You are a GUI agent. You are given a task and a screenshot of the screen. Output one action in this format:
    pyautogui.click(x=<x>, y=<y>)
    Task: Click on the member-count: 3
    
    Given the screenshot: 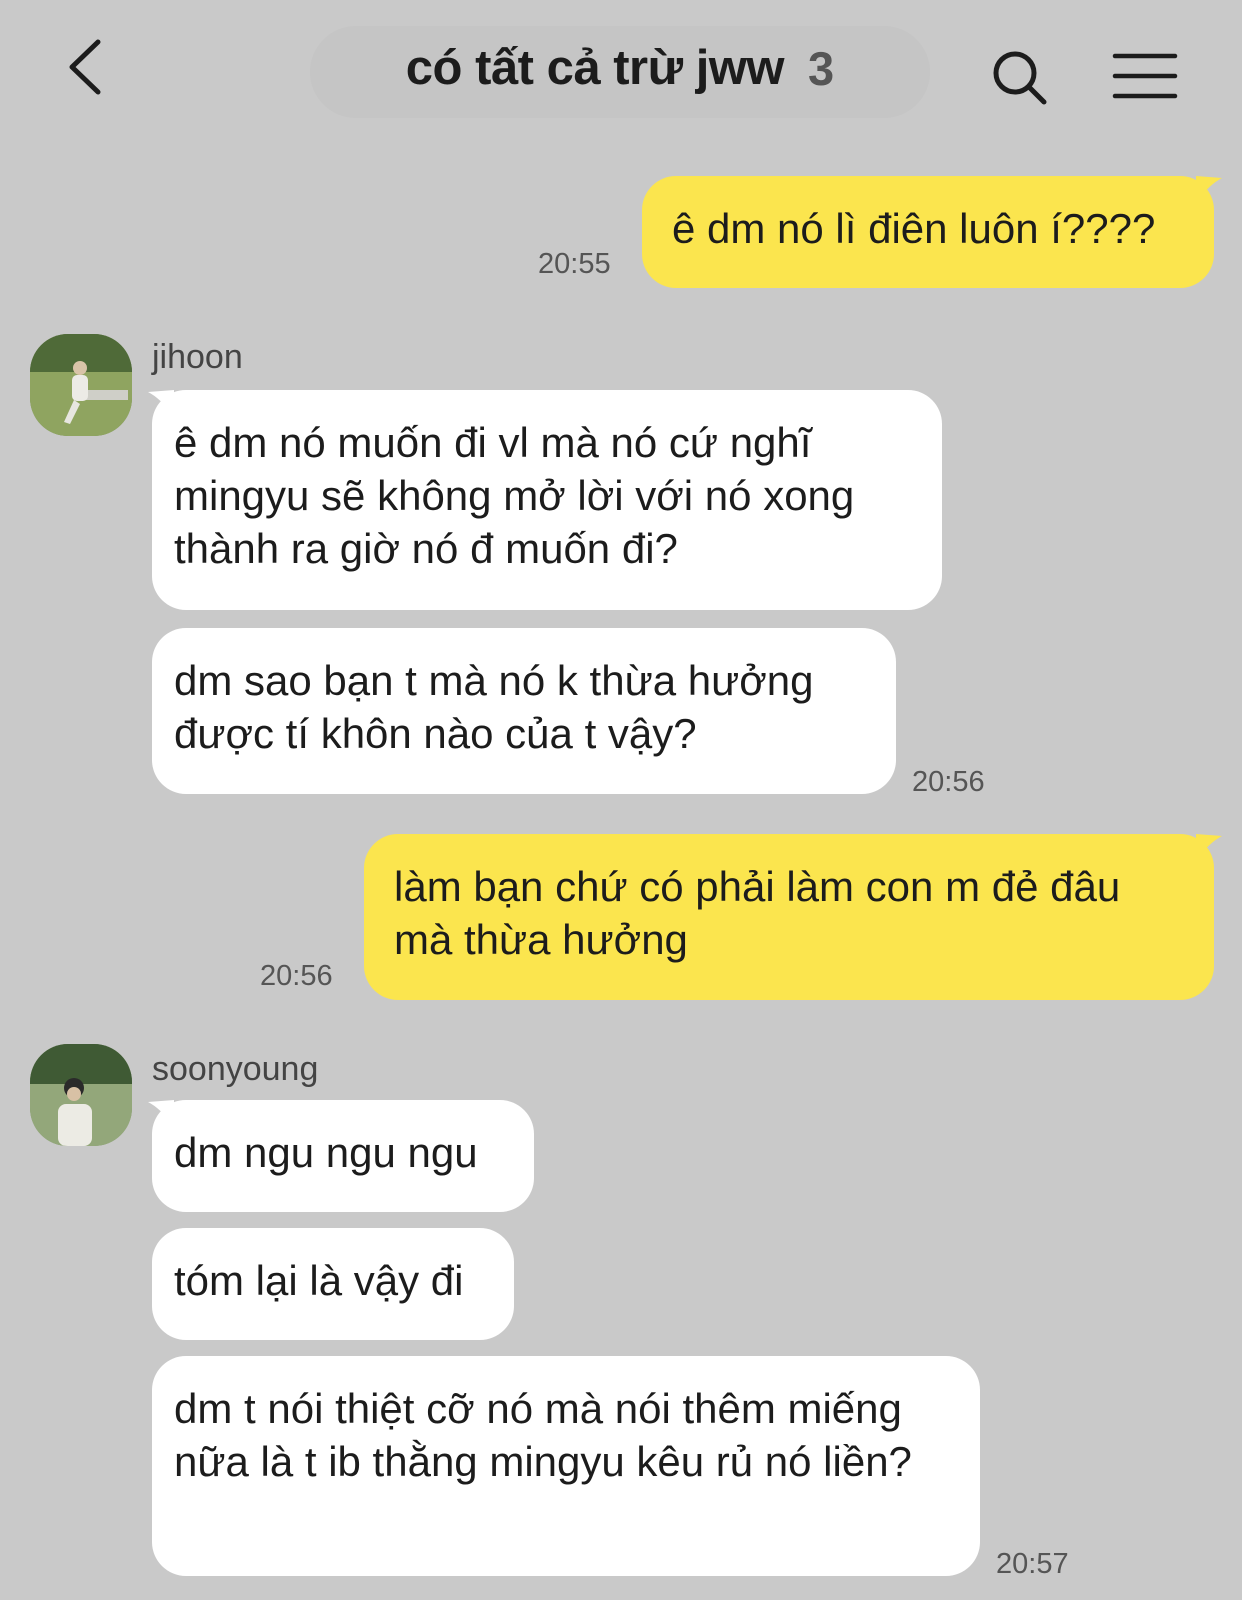 What is the action you would take?
    pyautogui.click(x=821, y=68)
    